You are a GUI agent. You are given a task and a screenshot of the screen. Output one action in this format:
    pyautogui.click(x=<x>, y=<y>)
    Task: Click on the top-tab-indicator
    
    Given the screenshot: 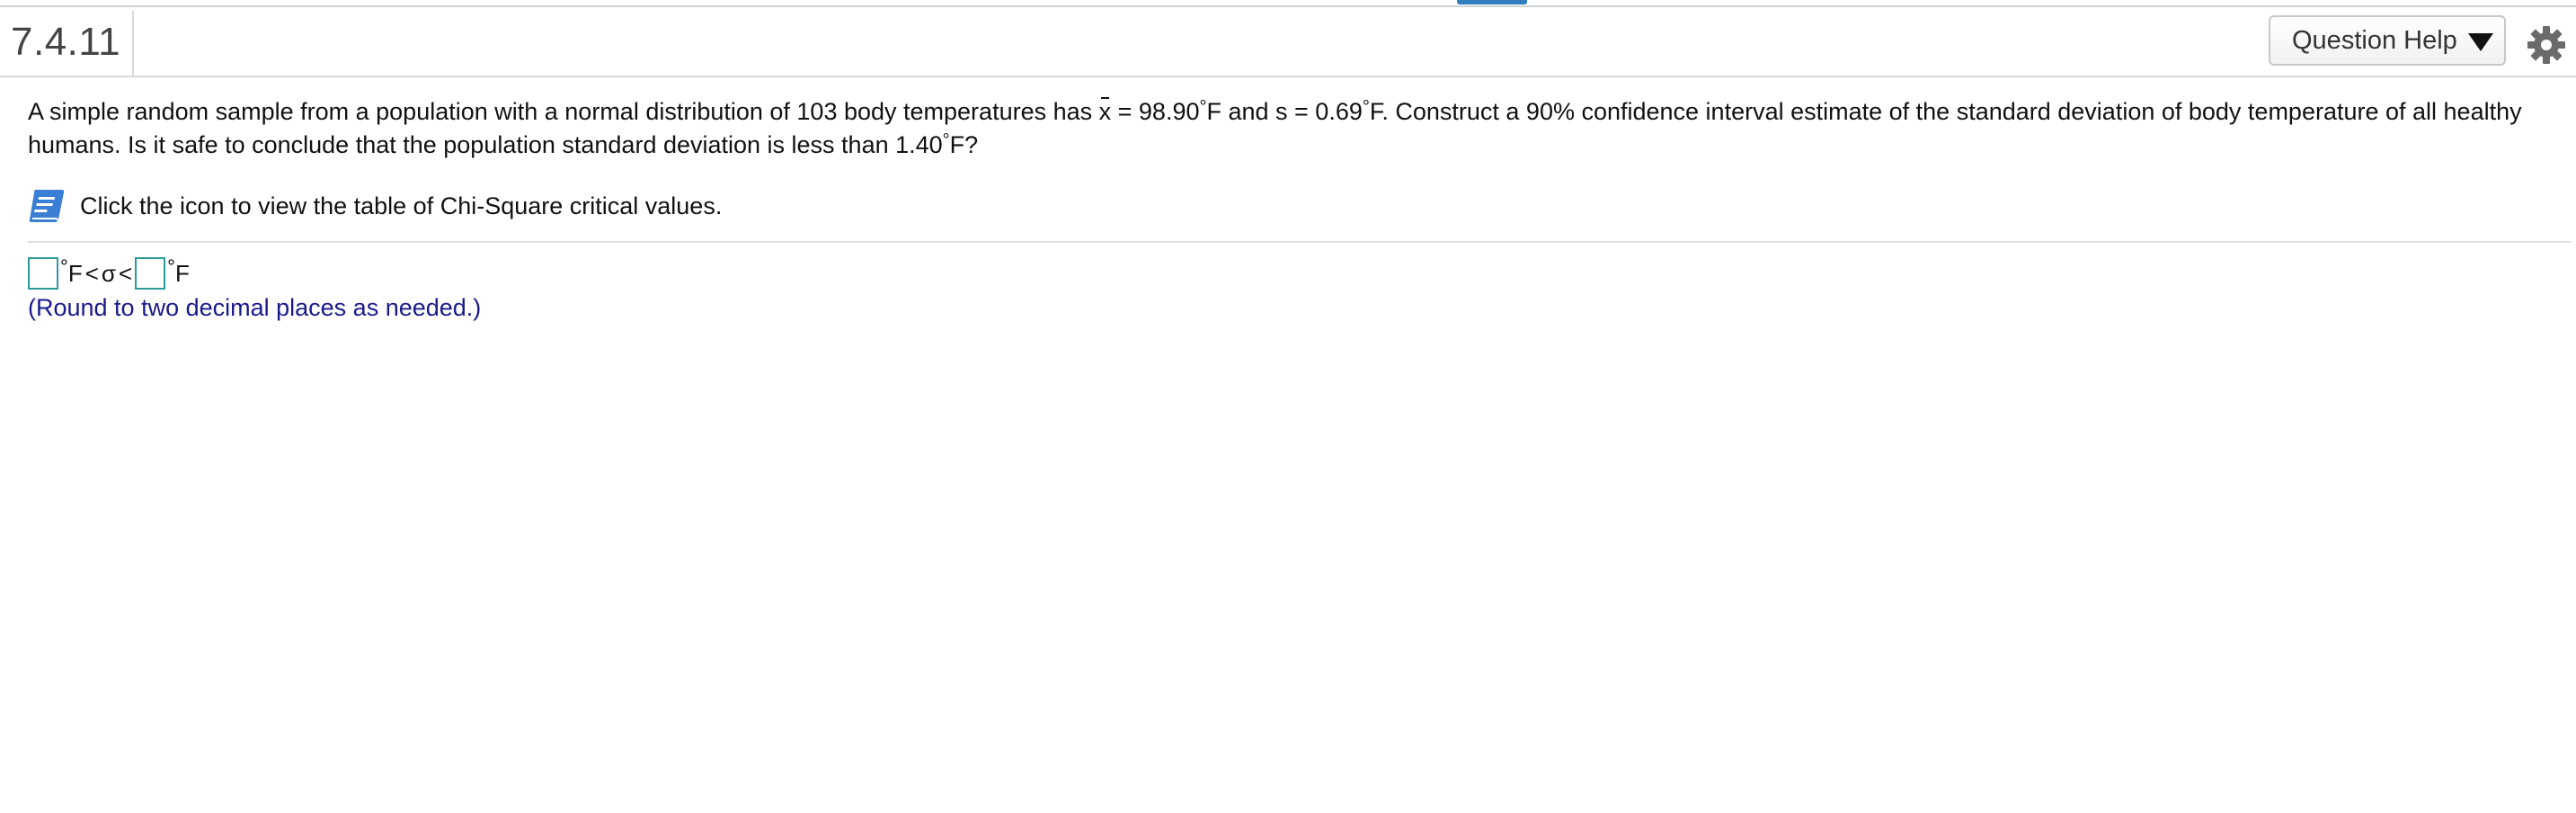 What is the action you would take?
    pyautogui.click(x=1492, y=2)
    